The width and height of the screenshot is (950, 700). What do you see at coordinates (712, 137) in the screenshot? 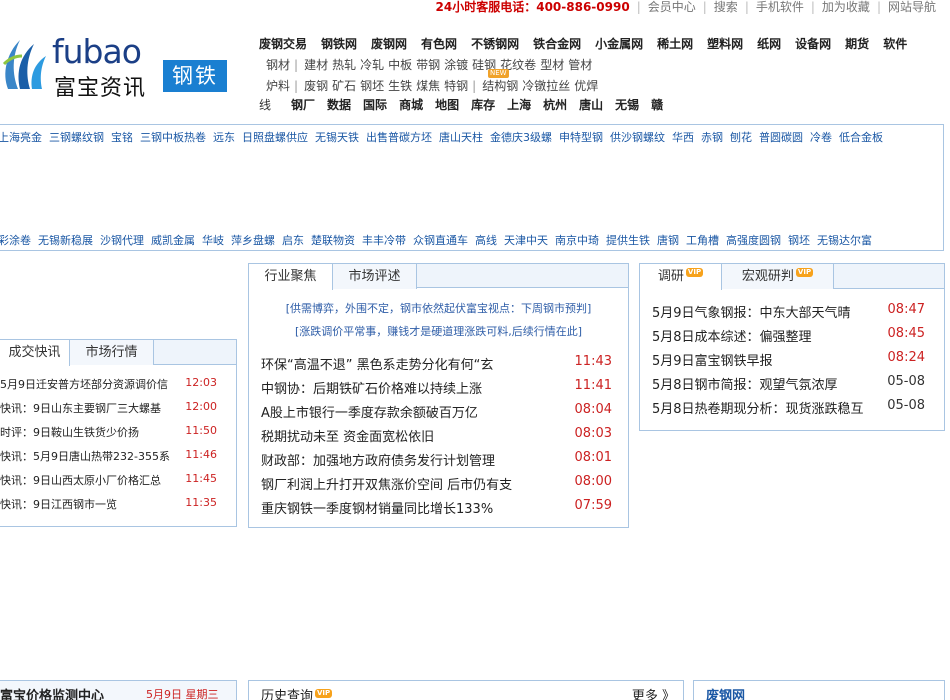
I see `partner-link: 赤钢` at bounding box center [712, 137].